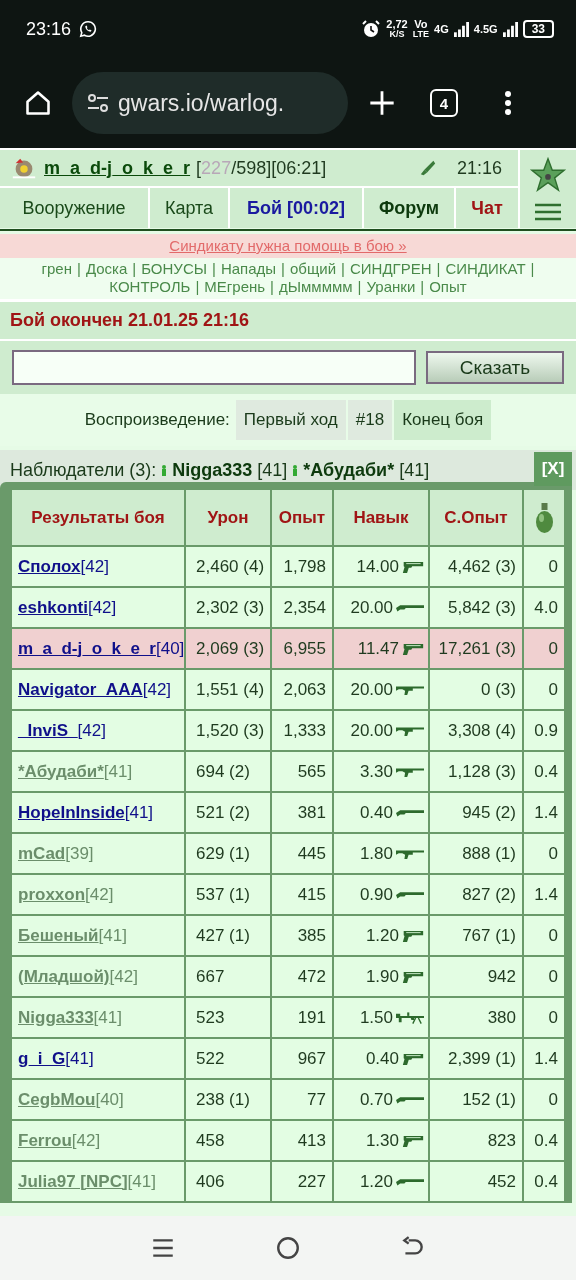 The height and width of the screenshot is (1280, 576). I want to click on quick-link: БОНУСЫ, so click(174, 269).